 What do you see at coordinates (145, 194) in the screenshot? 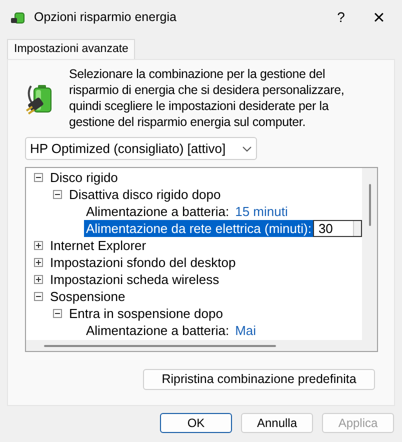
I see `tree-item: Disattiva disco rigido dopo` at bounding box center [145, 194].